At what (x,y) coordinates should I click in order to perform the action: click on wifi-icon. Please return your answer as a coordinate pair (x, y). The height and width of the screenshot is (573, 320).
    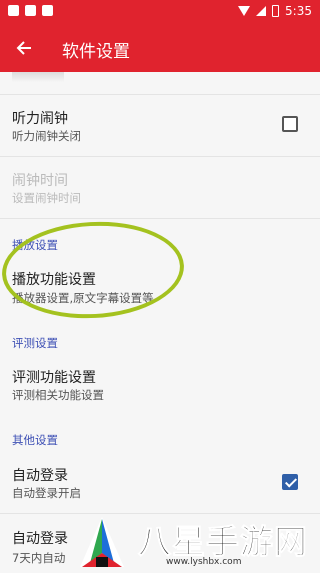
    Looking at the image, I should click on (244, 11).